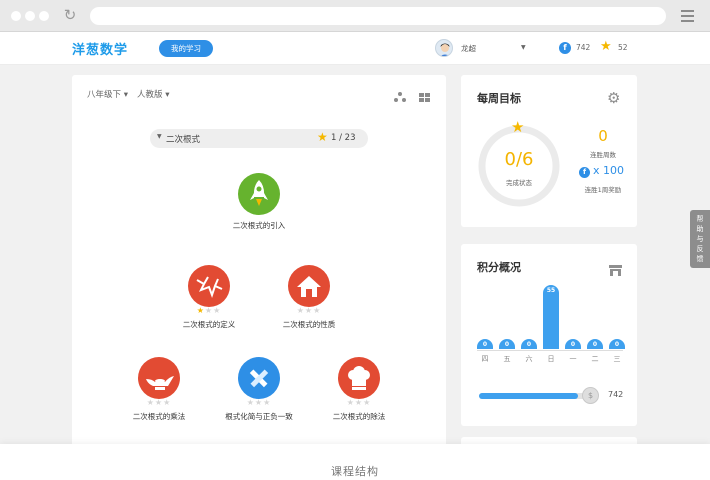  What do you see at coordinates (613, 98) in the screenshot?
I see `gear-icon: ⚙` at bounding box center [613, 98].